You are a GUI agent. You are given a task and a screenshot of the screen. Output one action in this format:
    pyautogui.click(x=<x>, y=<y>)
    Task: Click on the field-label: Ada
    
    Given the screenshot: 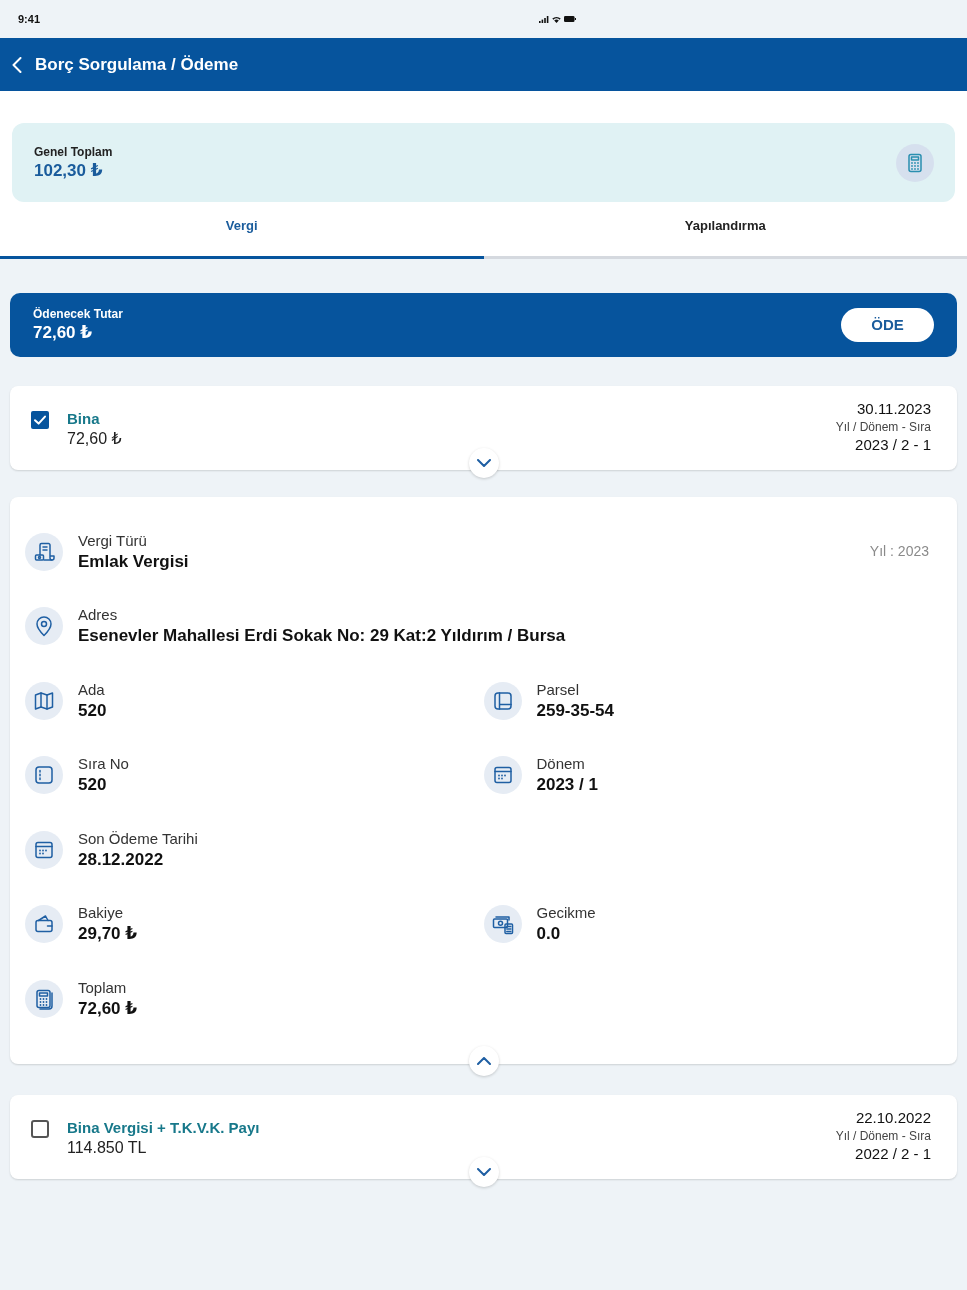 What is the action you would take?
    pyautogui.click(x=92, y=689)
    